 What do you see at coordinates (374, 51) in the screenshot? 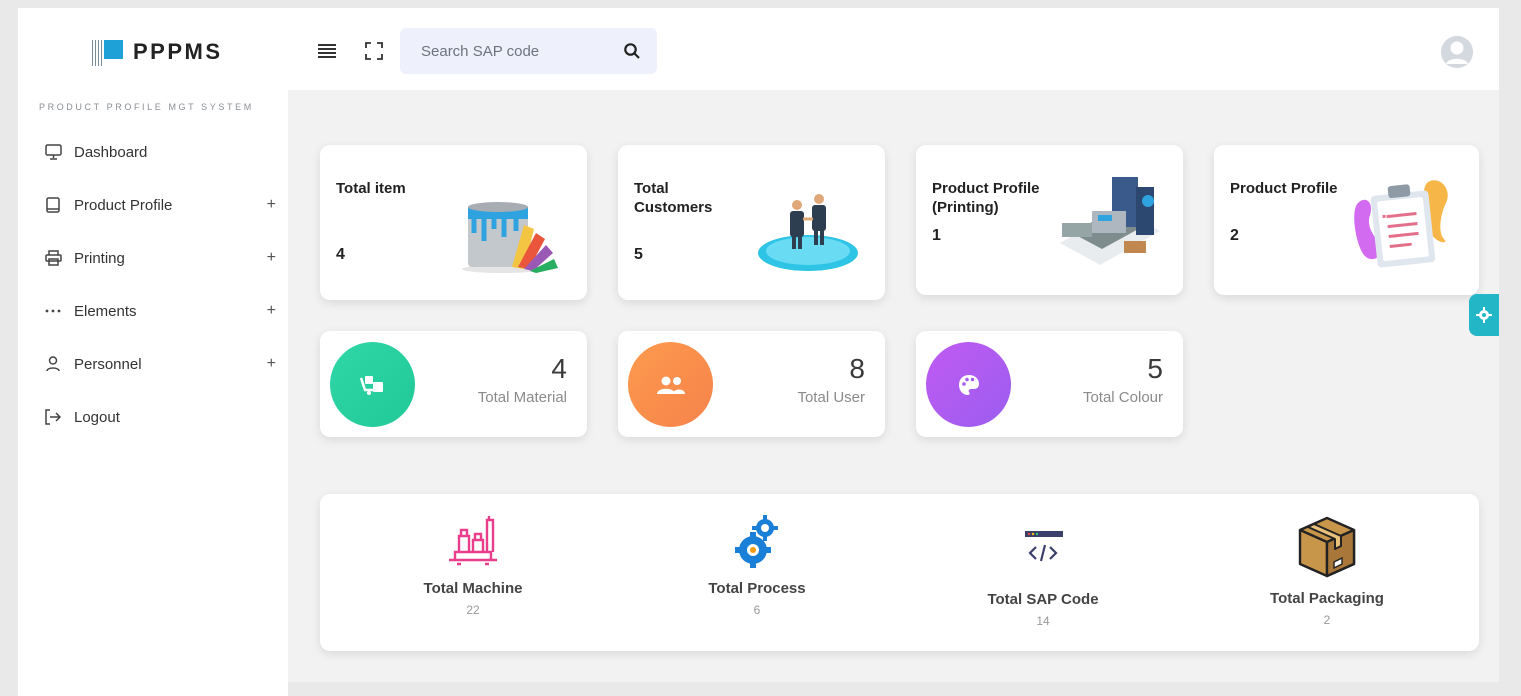
I see `expand-icon` at bounding box center [374, 51].